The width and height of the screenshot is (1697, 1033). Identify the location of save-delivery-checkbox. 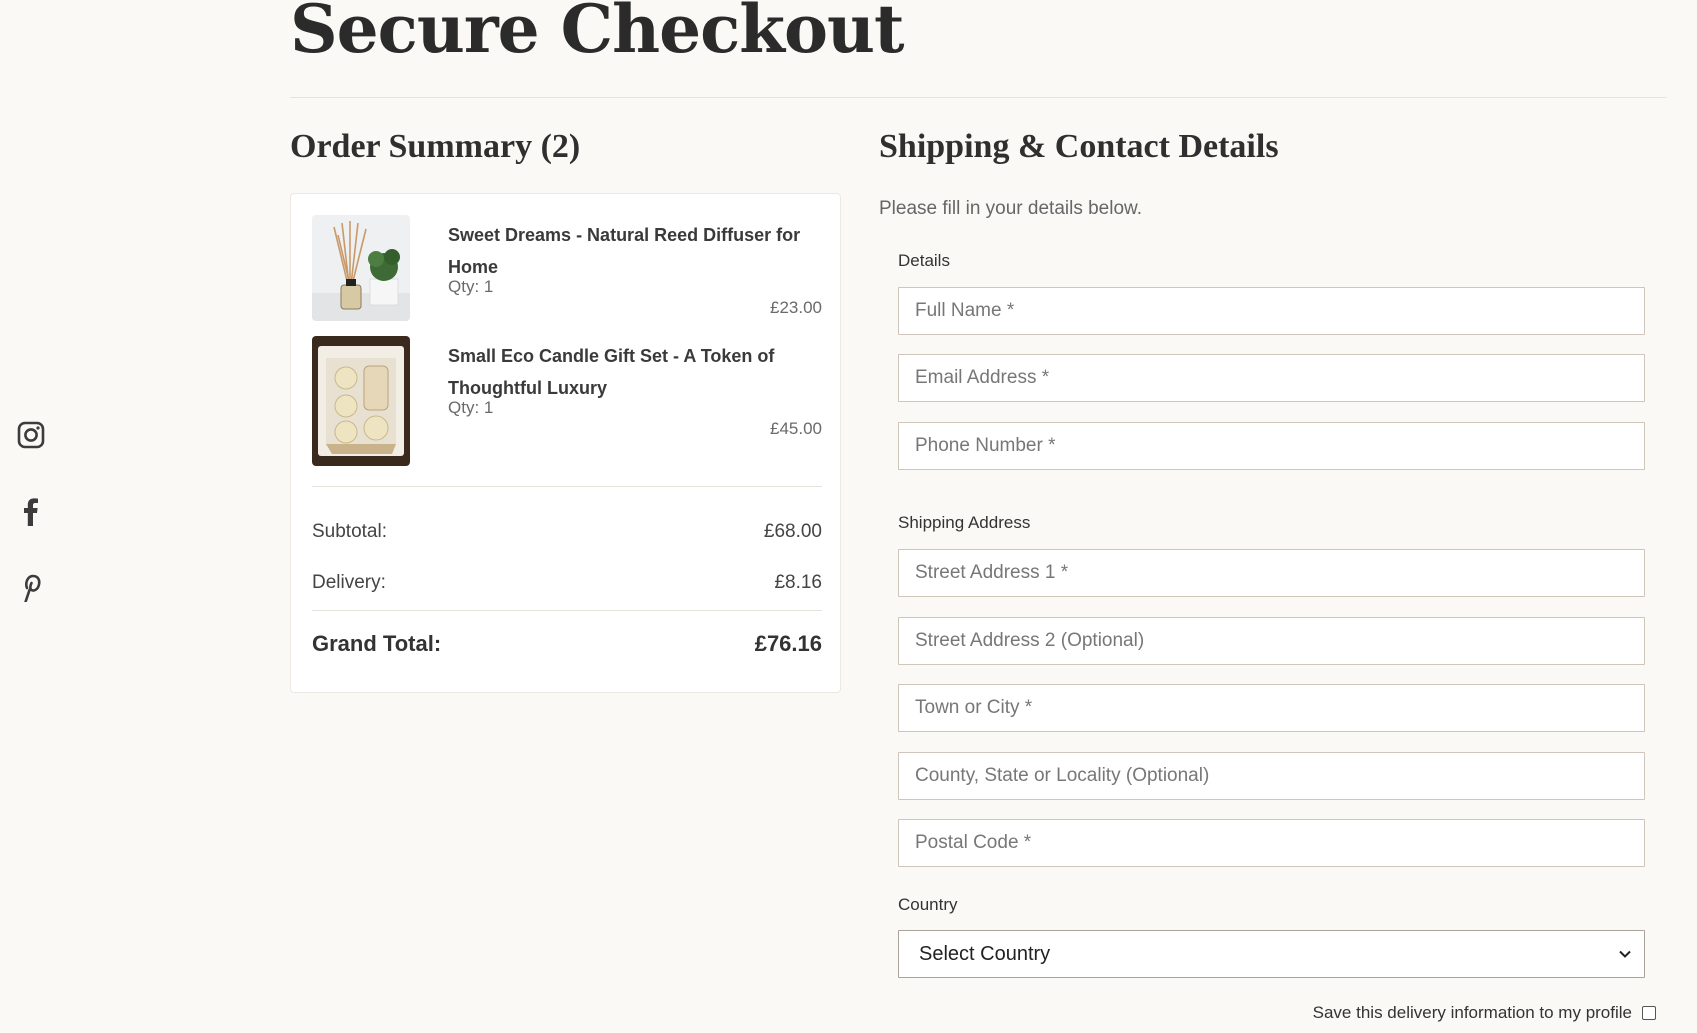
(1649, 1013).